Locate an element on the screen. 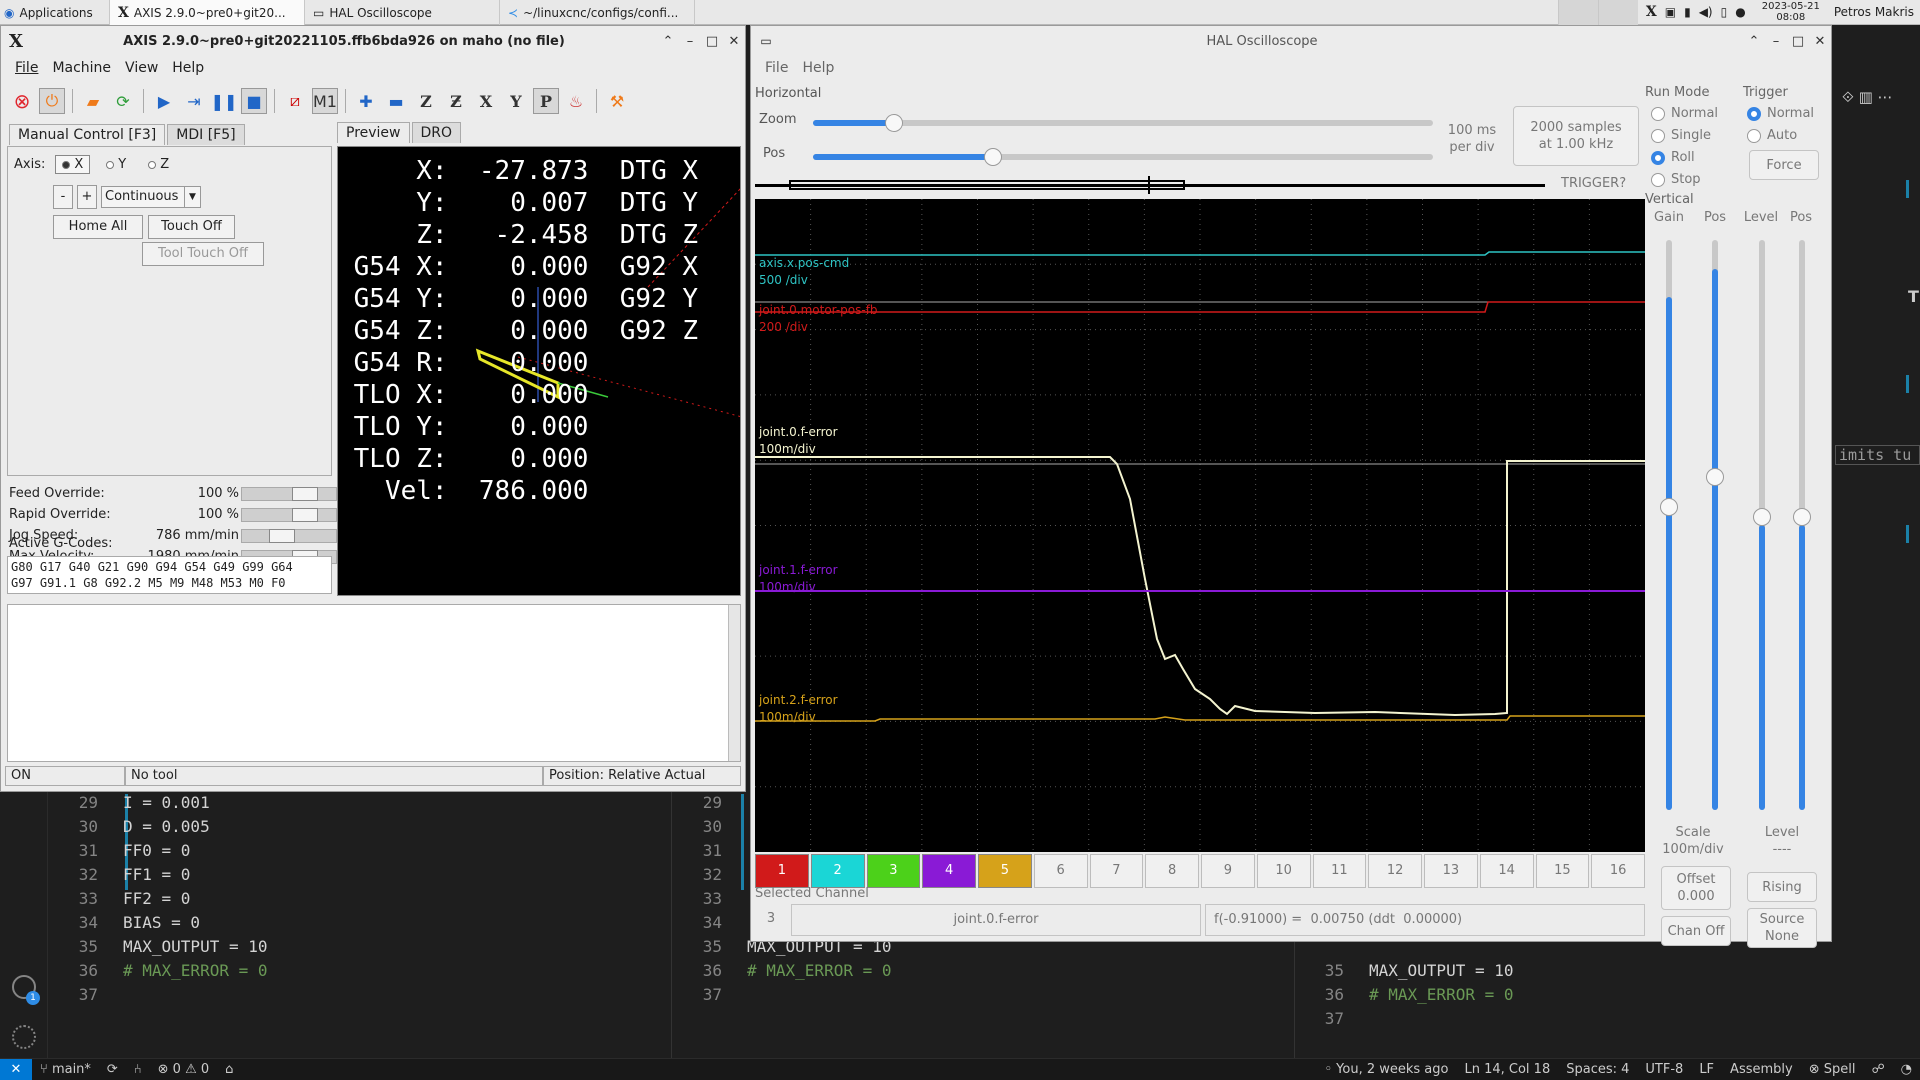 Image resolution: width=1920 pixels, height=1080 pixels. trigger-level-slider is located at coordinates (1762, 525).